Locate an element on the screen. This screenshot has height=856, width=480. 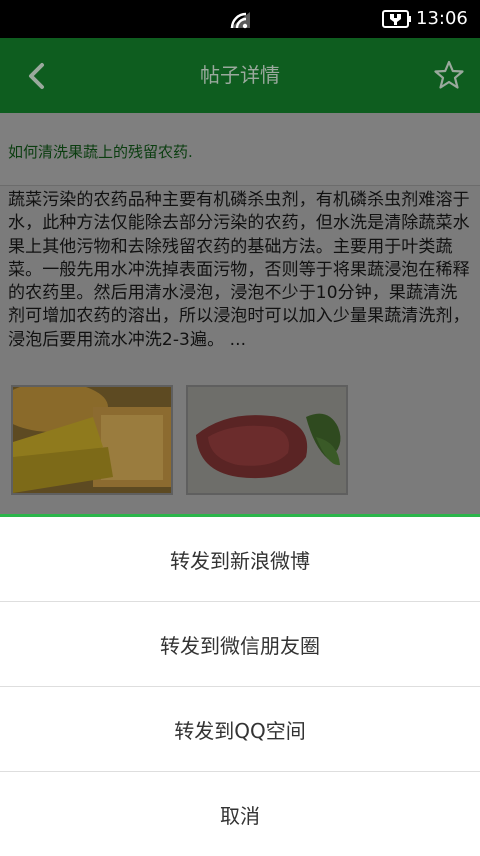
share-sina-weibo-button: 转发到新浪微博 is located at coordinates (240, 559).